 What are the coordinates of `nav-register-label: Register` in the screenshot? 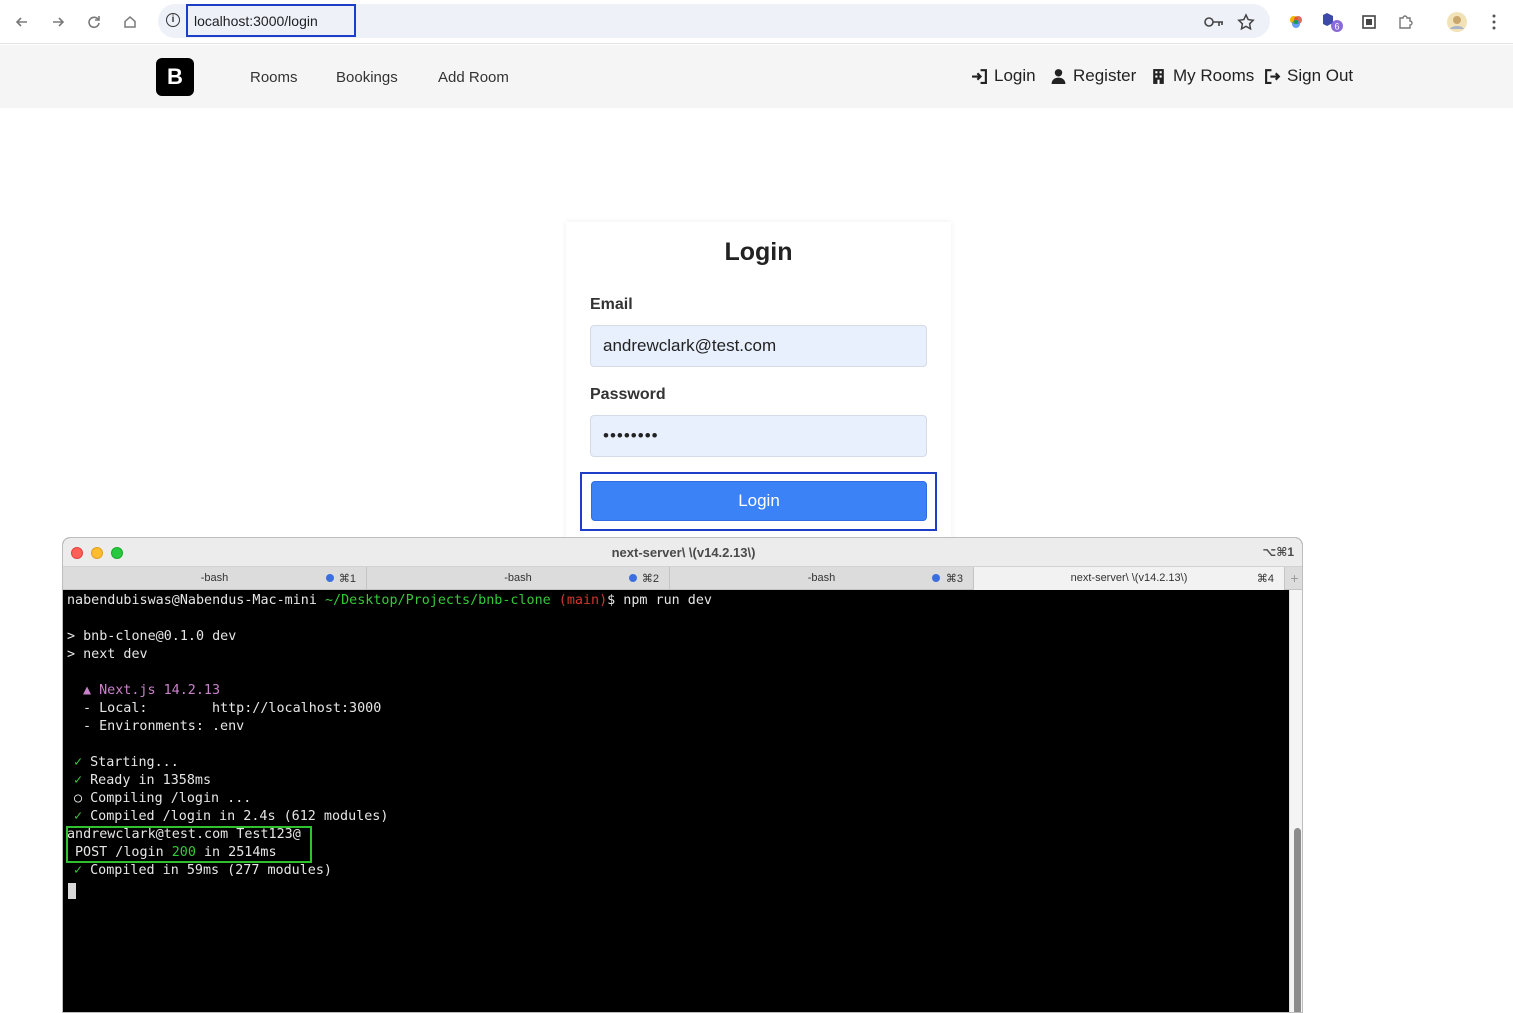 It's located at (1105, 75).